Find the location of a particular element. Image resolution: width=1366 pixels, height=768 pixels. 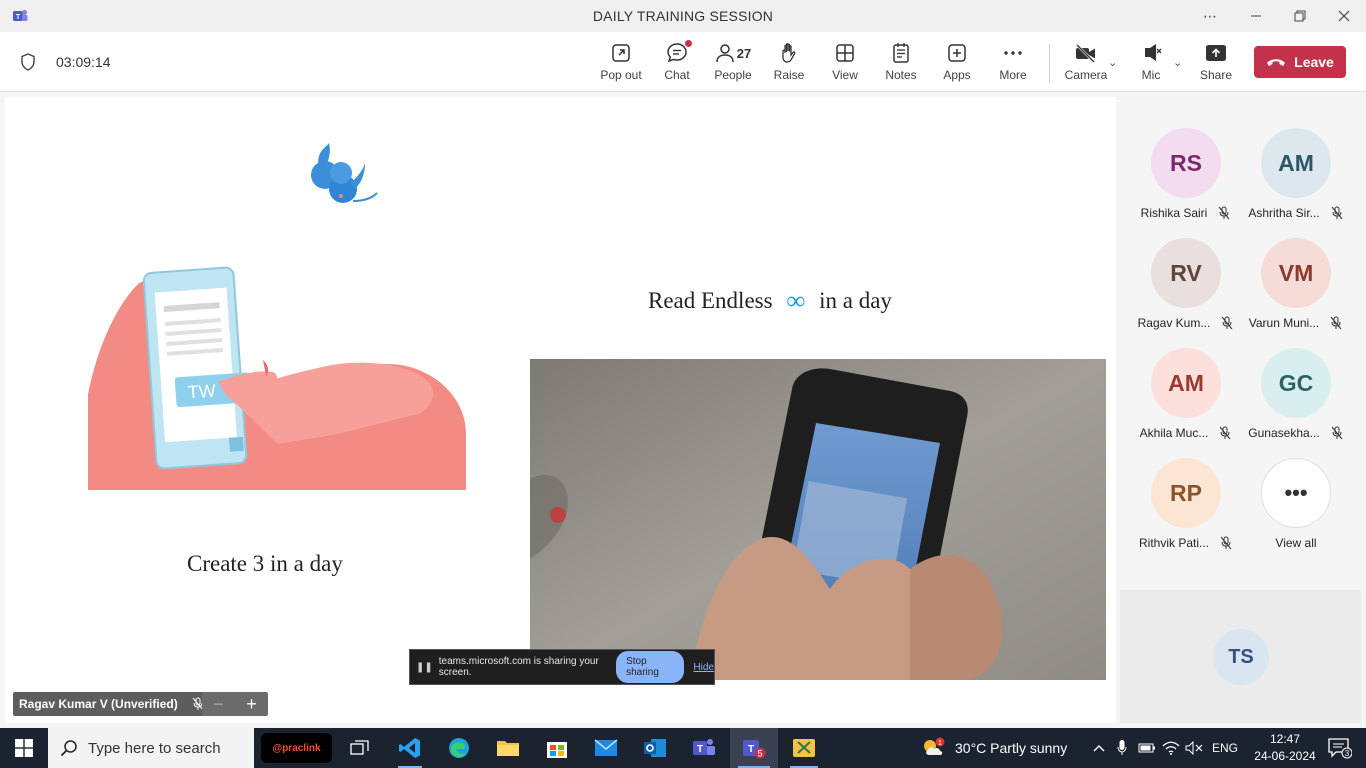

file-explorer-taskbar-icon is located at coordinates (508, 748).